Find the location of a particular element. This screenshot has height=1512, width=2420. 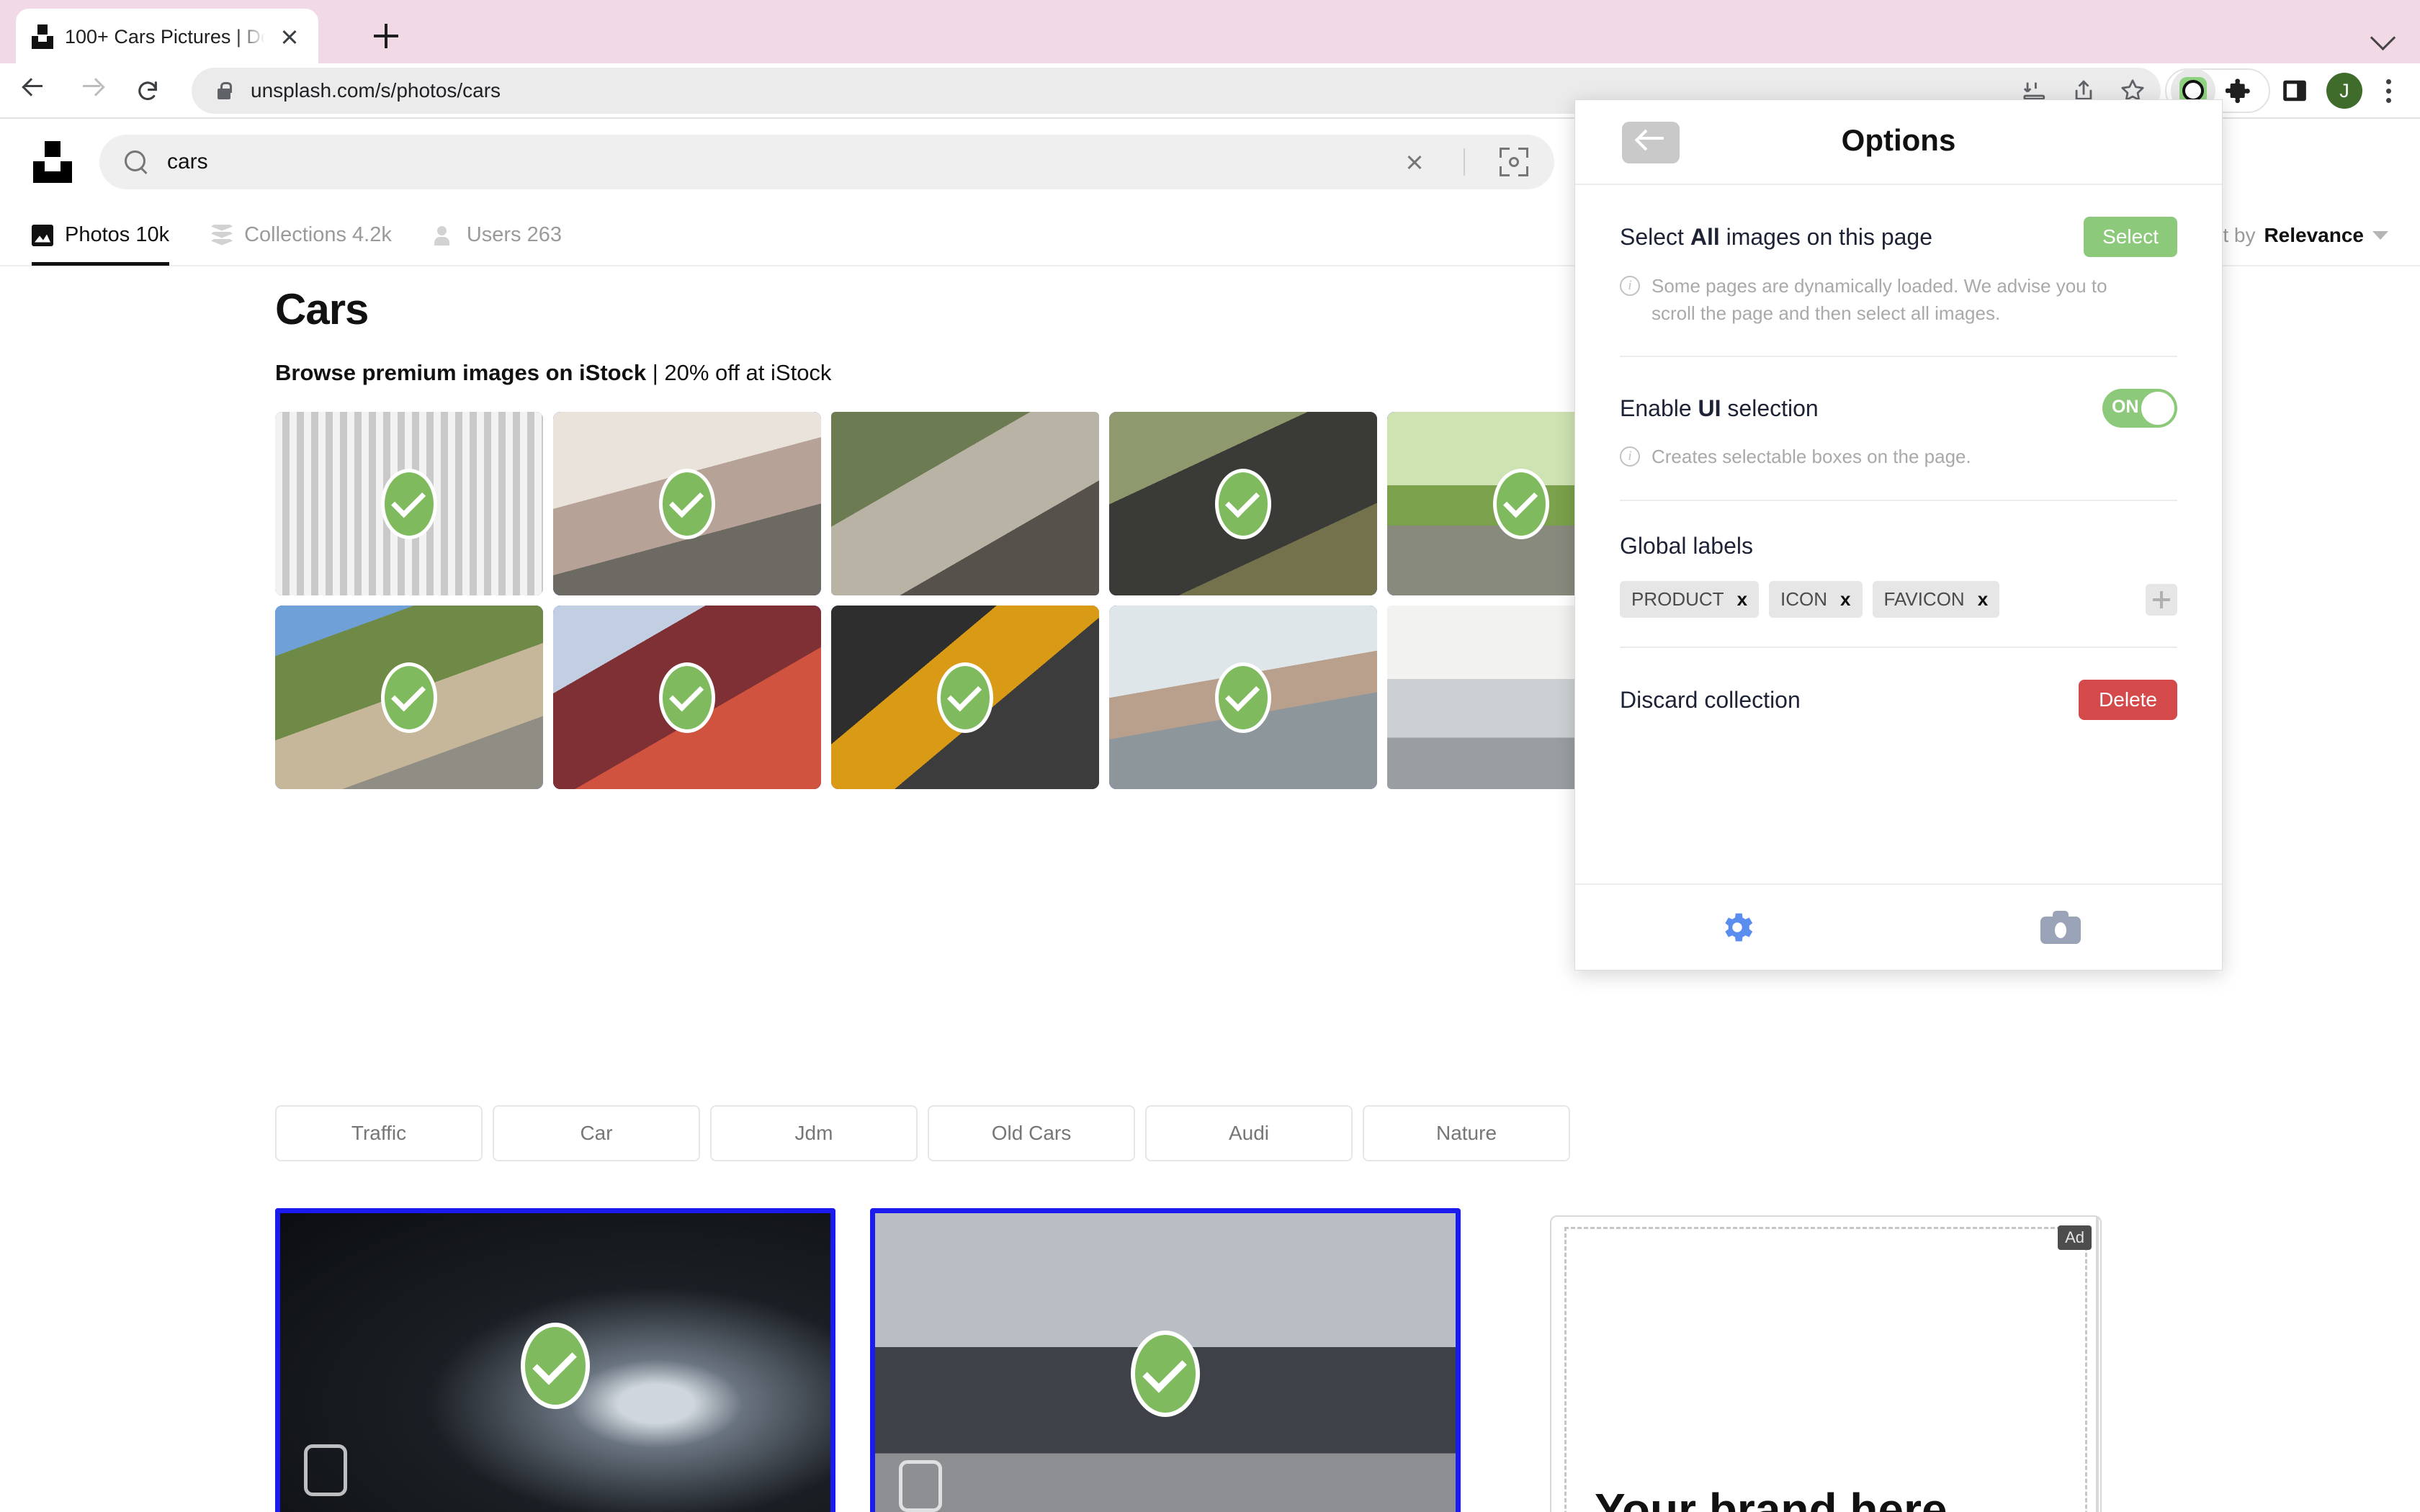

extensions-puzzle-icon is located at coordinates (2239, 90).